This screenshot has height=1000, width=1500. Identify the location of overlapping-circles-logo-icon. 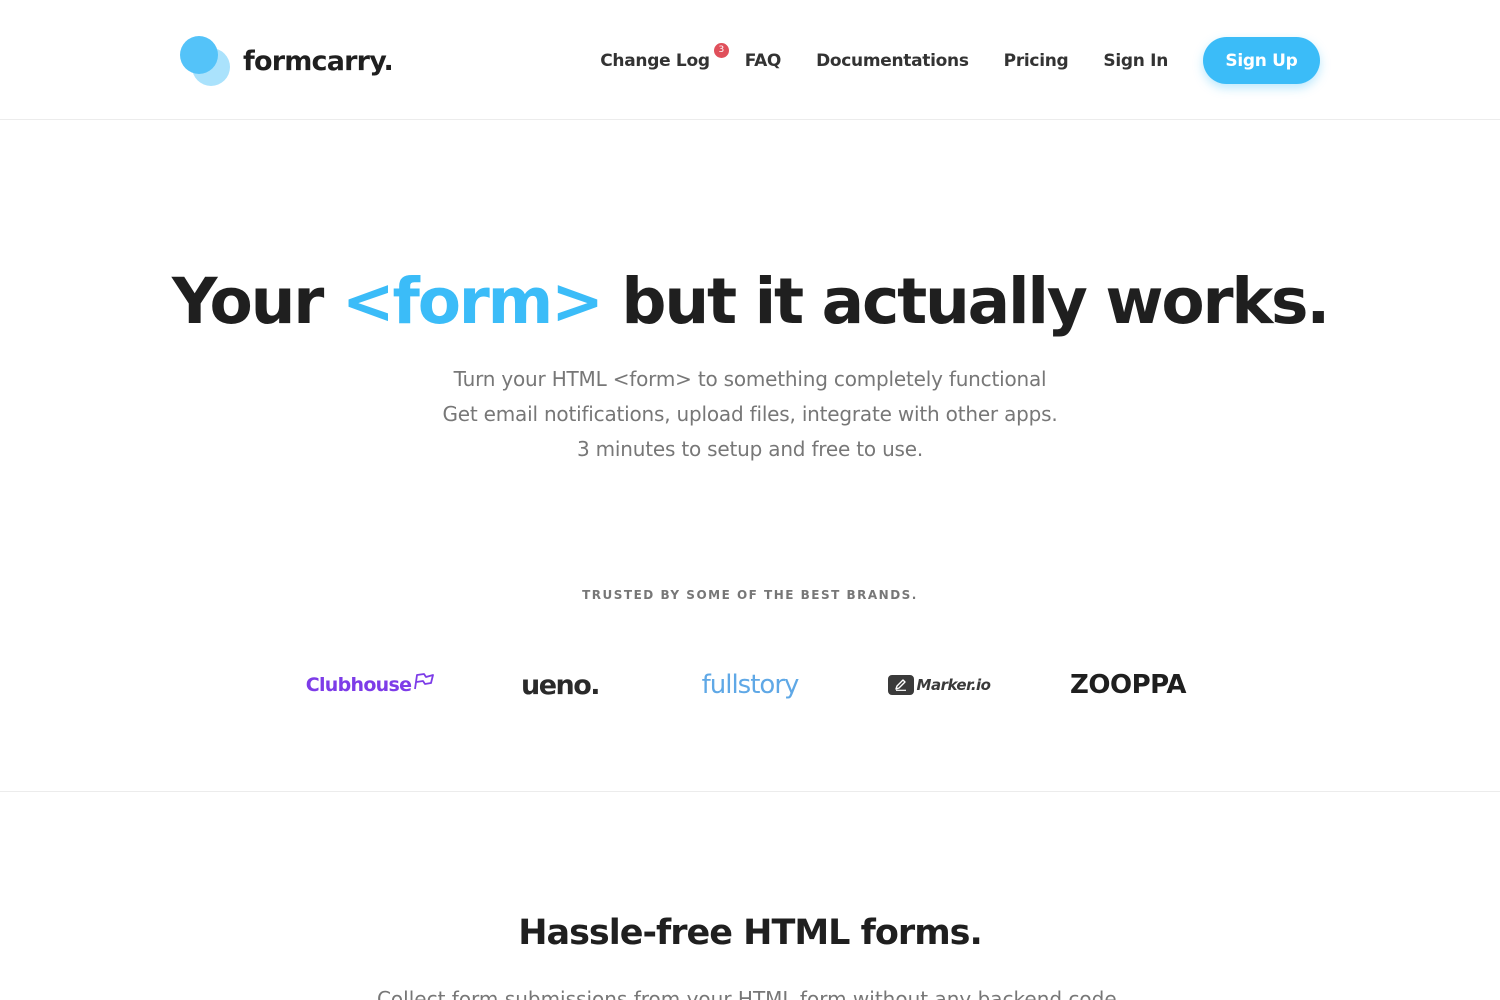
(205, 61).